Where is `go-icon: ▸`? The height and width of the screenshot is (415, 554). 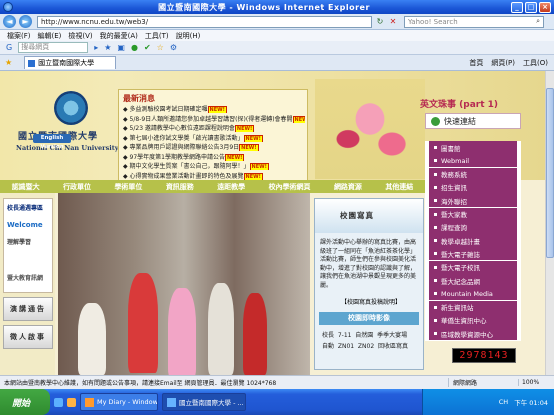
go-icon: ▸ is located at coordinates (96, 47).